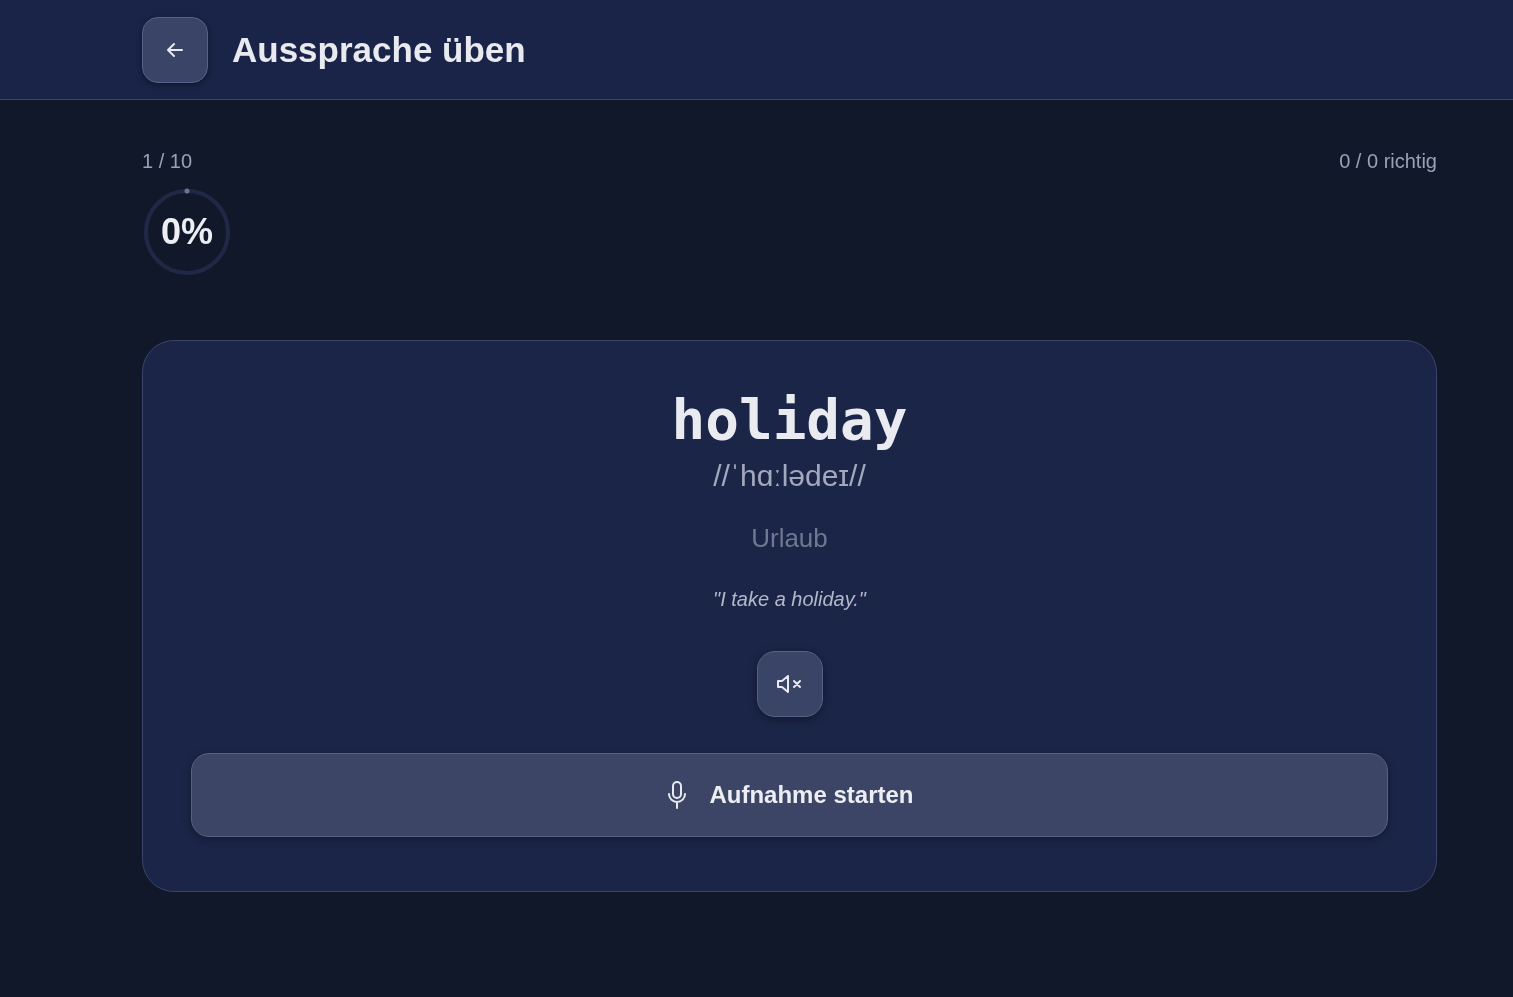 The image size is (1513, 997). What do you see at coordinates (789, 684) in the screenshot?
I see `sound-toggle-button` at bounding box center [789, 684].